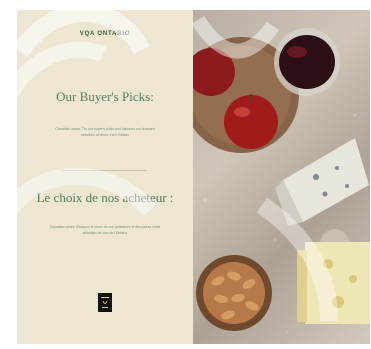 The height and width of the screenshot is (349, 371). I want to click on vqa-logo-icon, so click(105, 302).